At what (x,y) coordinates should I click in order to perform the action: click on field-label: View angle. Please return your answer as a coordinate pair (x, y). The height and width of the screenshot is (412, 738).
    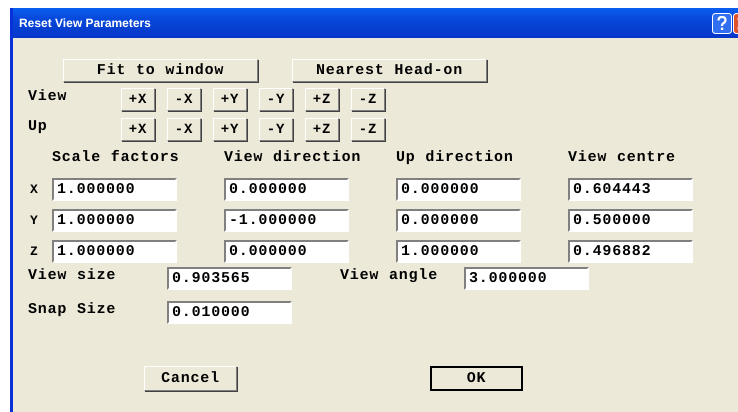
    Looking at the image, I should click on (390, 275).